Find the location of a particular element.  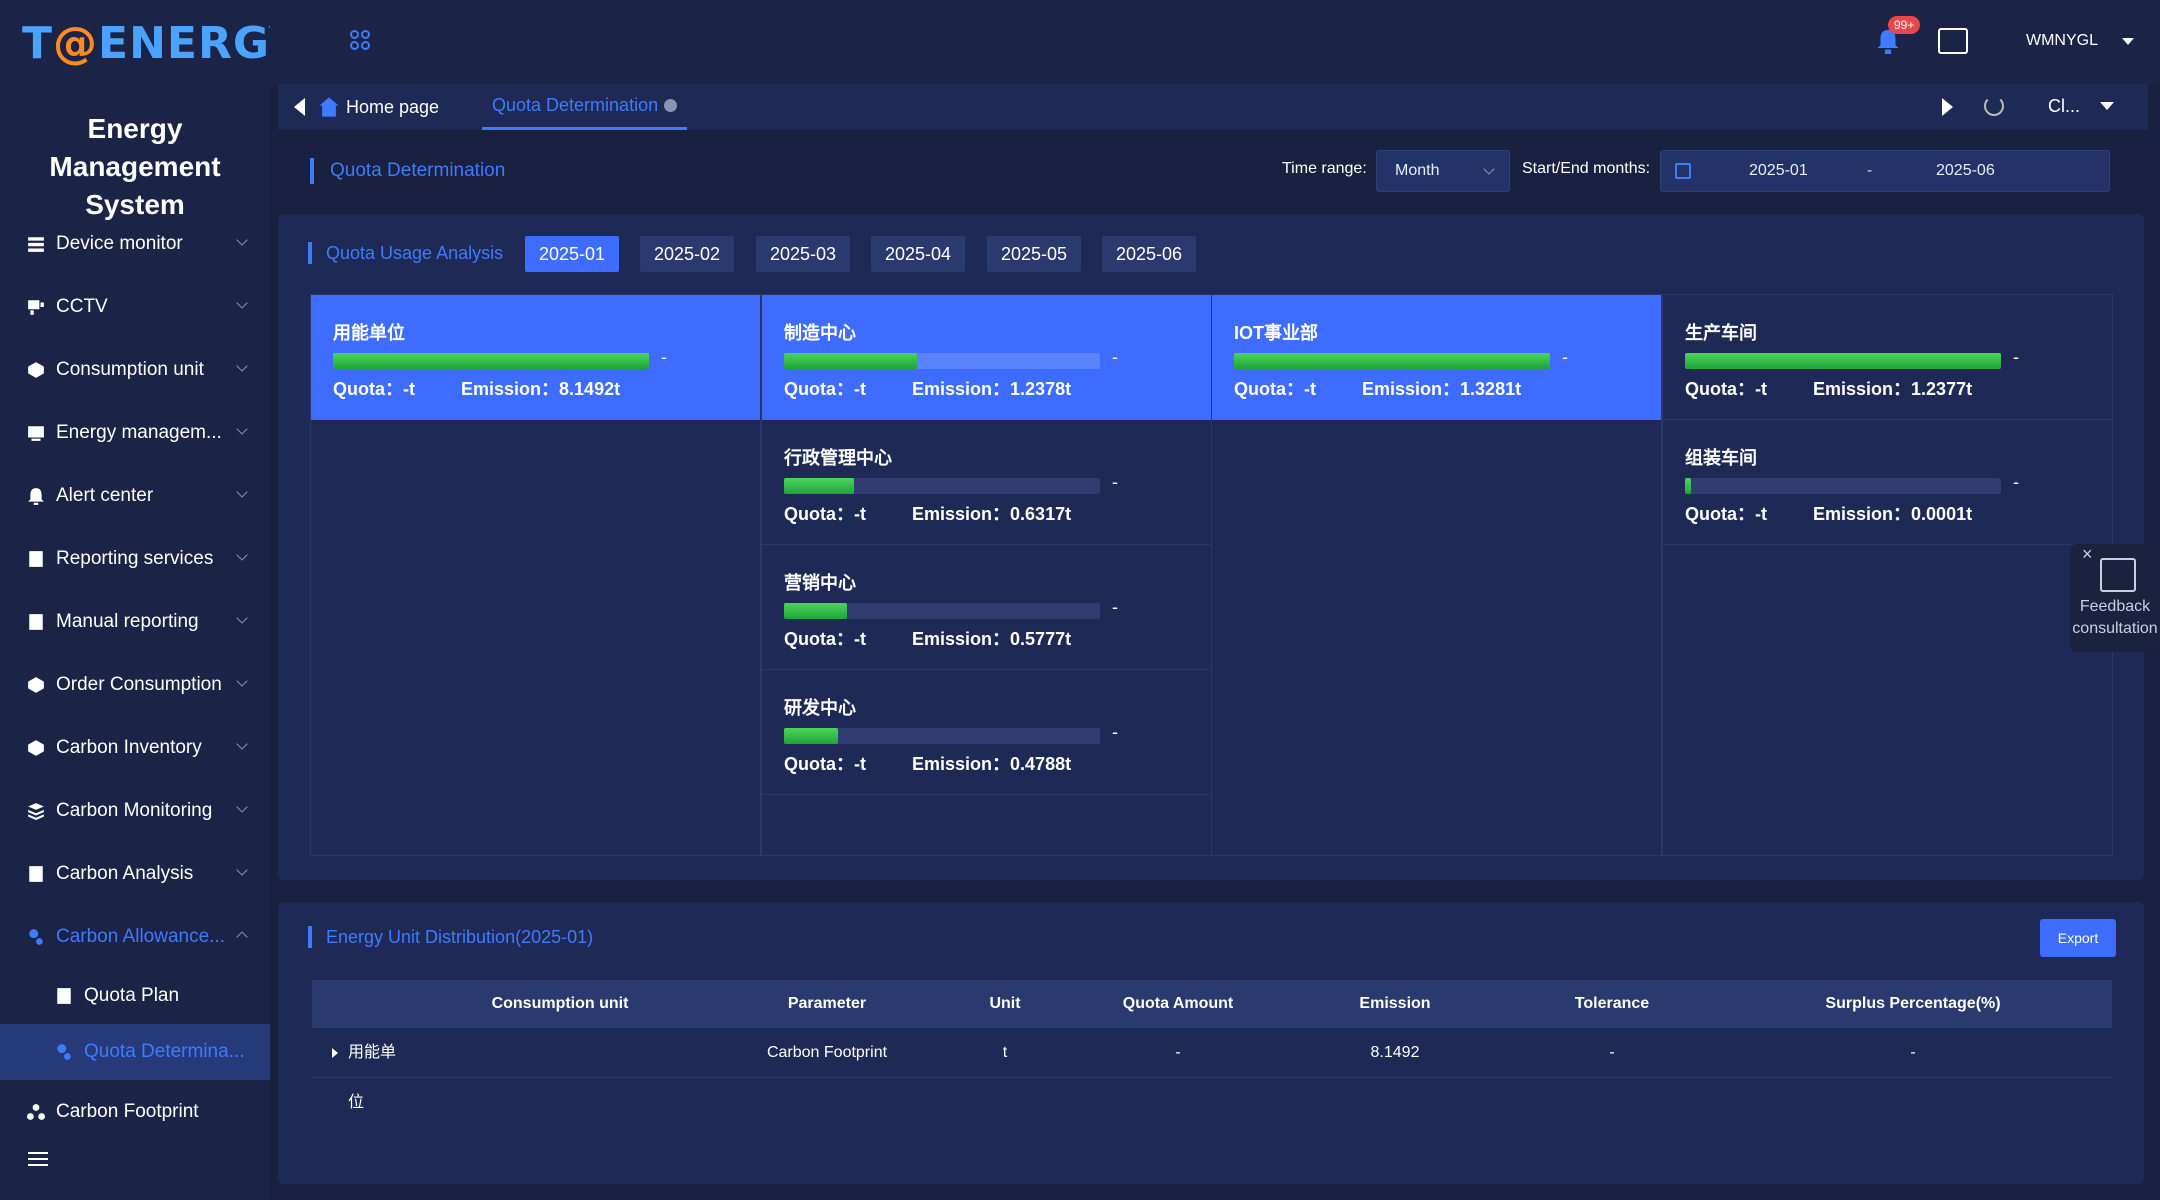

export-button: Export is located at coordinates (2078, 938).